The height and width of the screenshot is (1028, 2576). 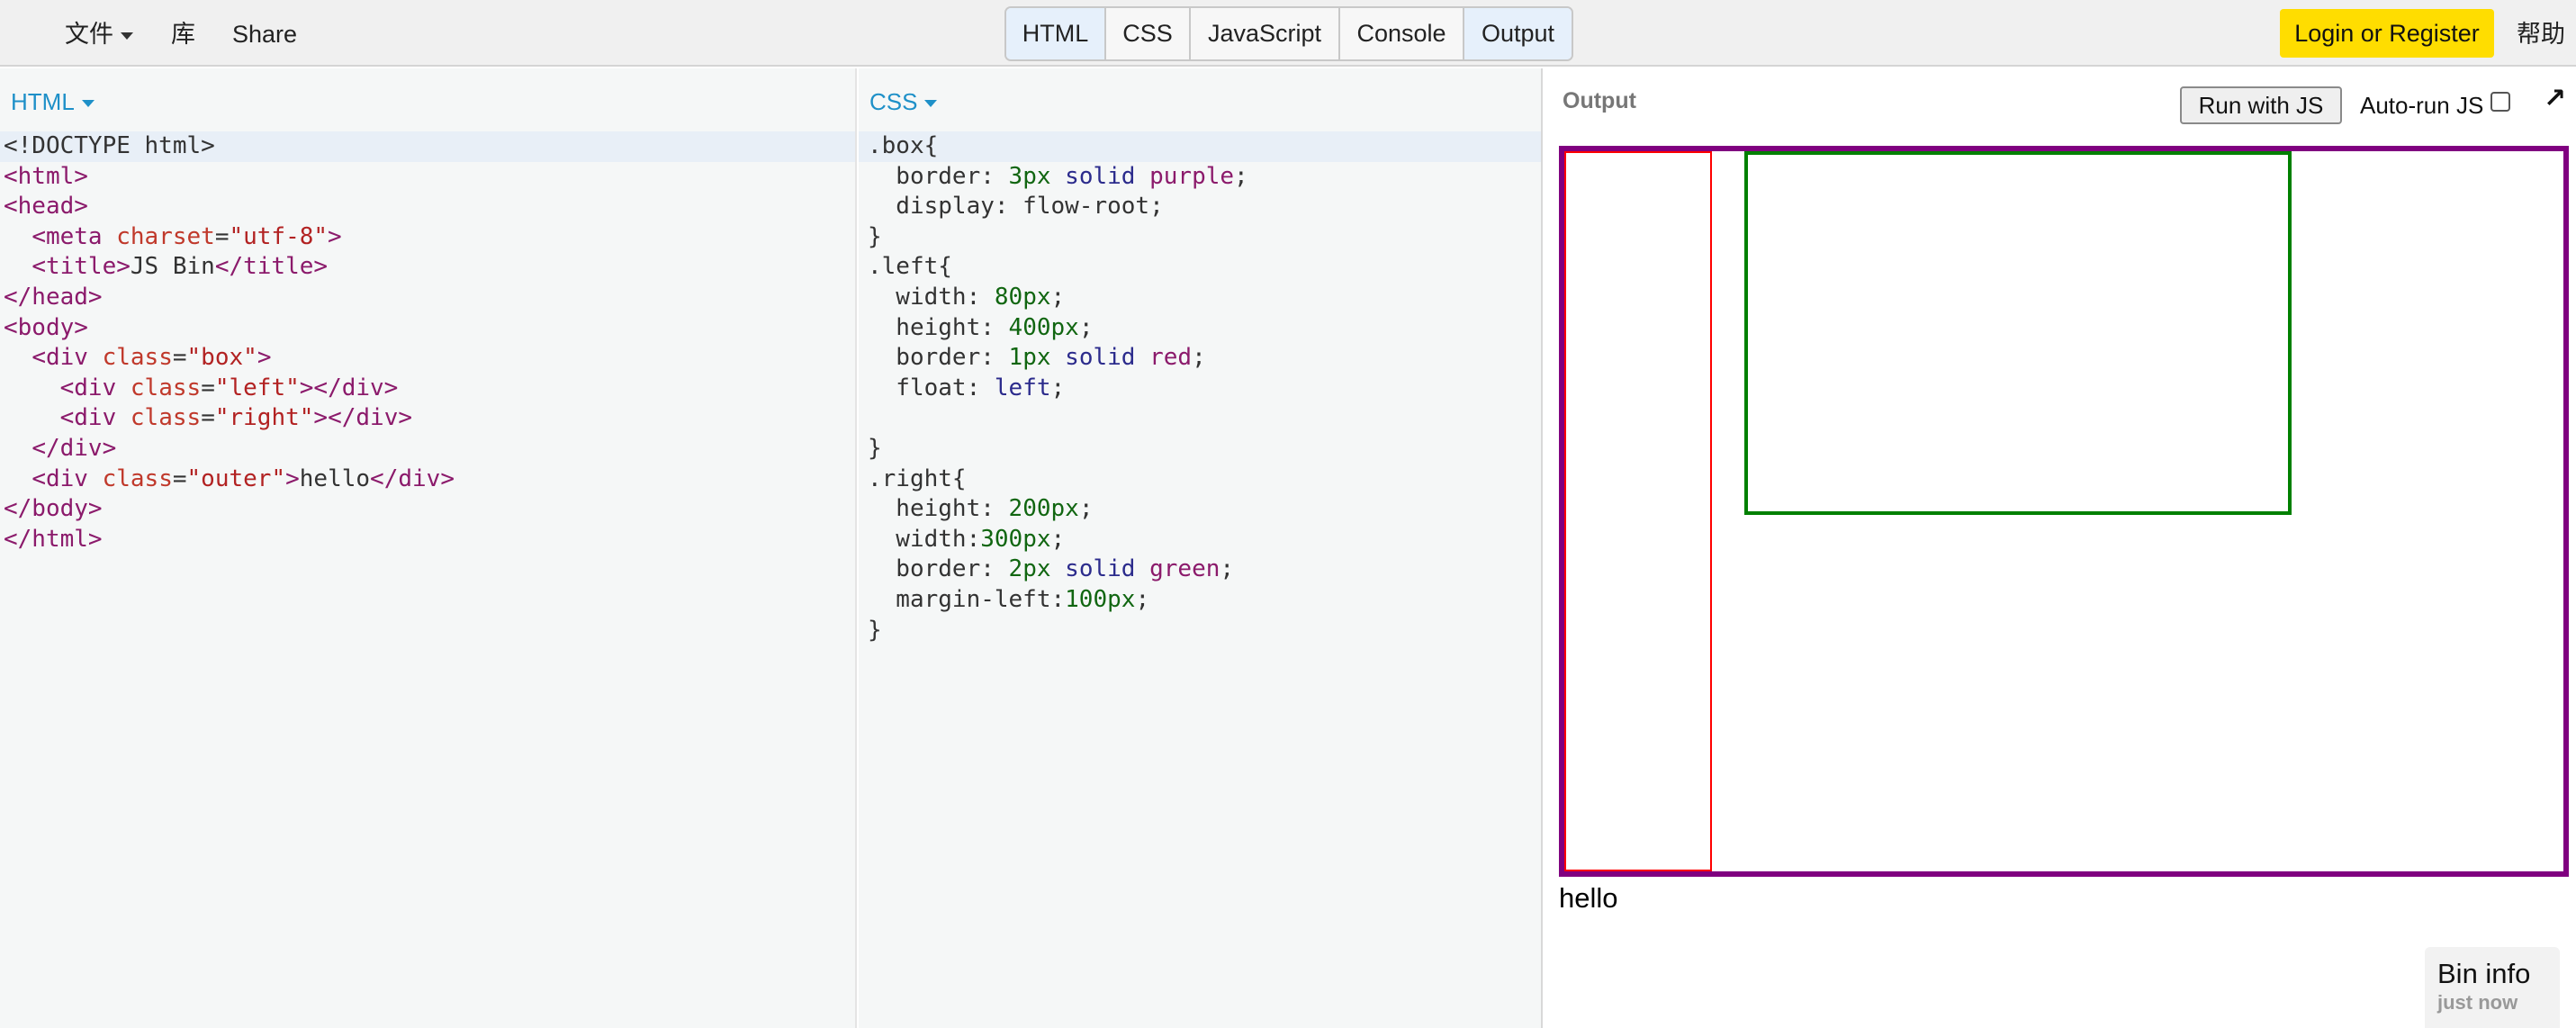 What do you see at coordinates (81, 267) in the screenshot?
I see `code-token: <title>` at bounding box center [81, 267].